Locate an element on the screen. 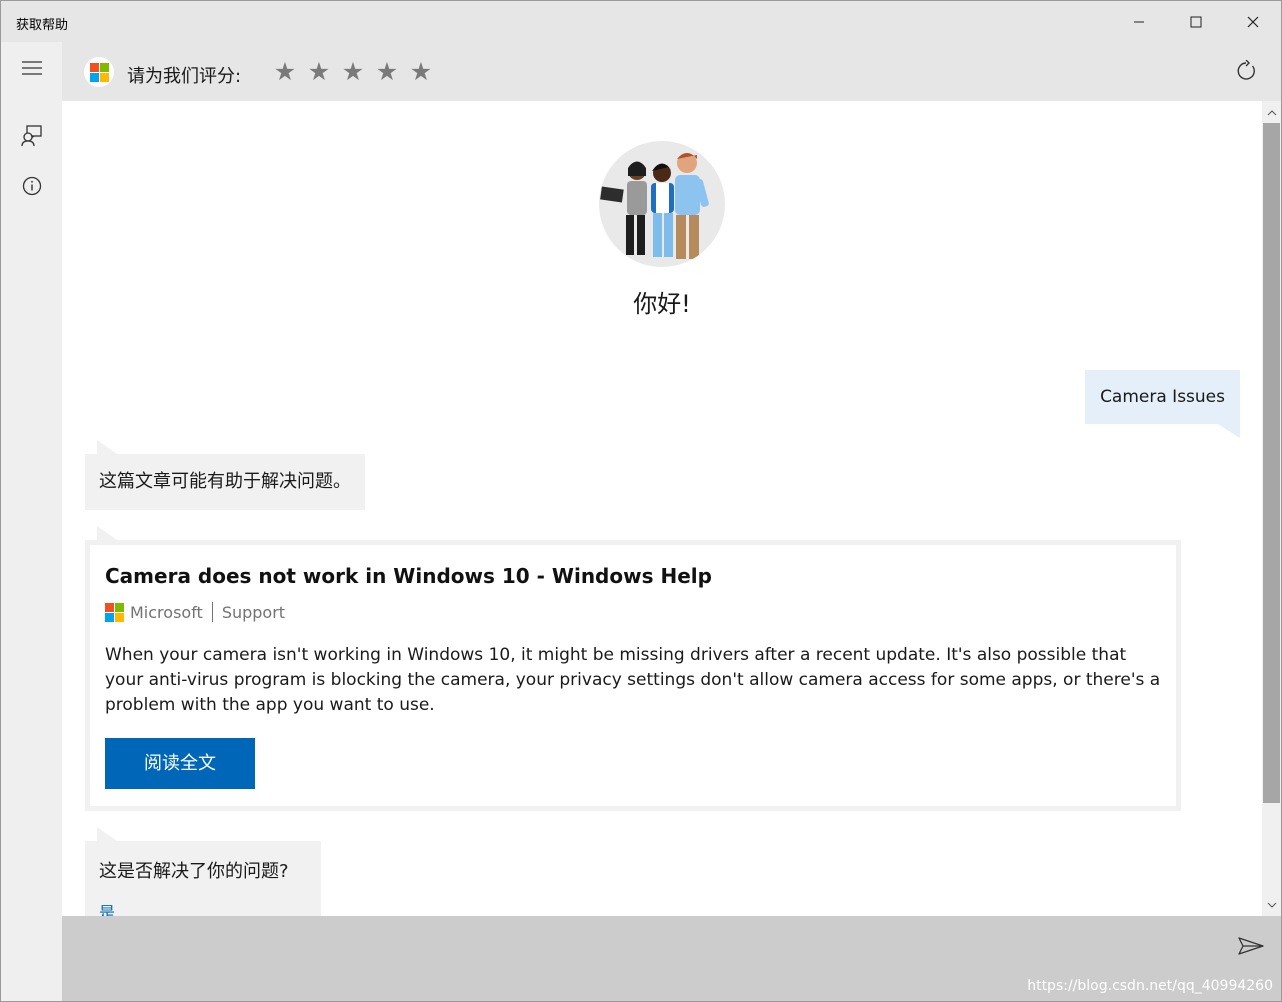 This screenshot has height=1002, width=1282. rating-header: 请为我们评分: ★ ★ ★ ★ ★ is located at coordinates (671, 71).